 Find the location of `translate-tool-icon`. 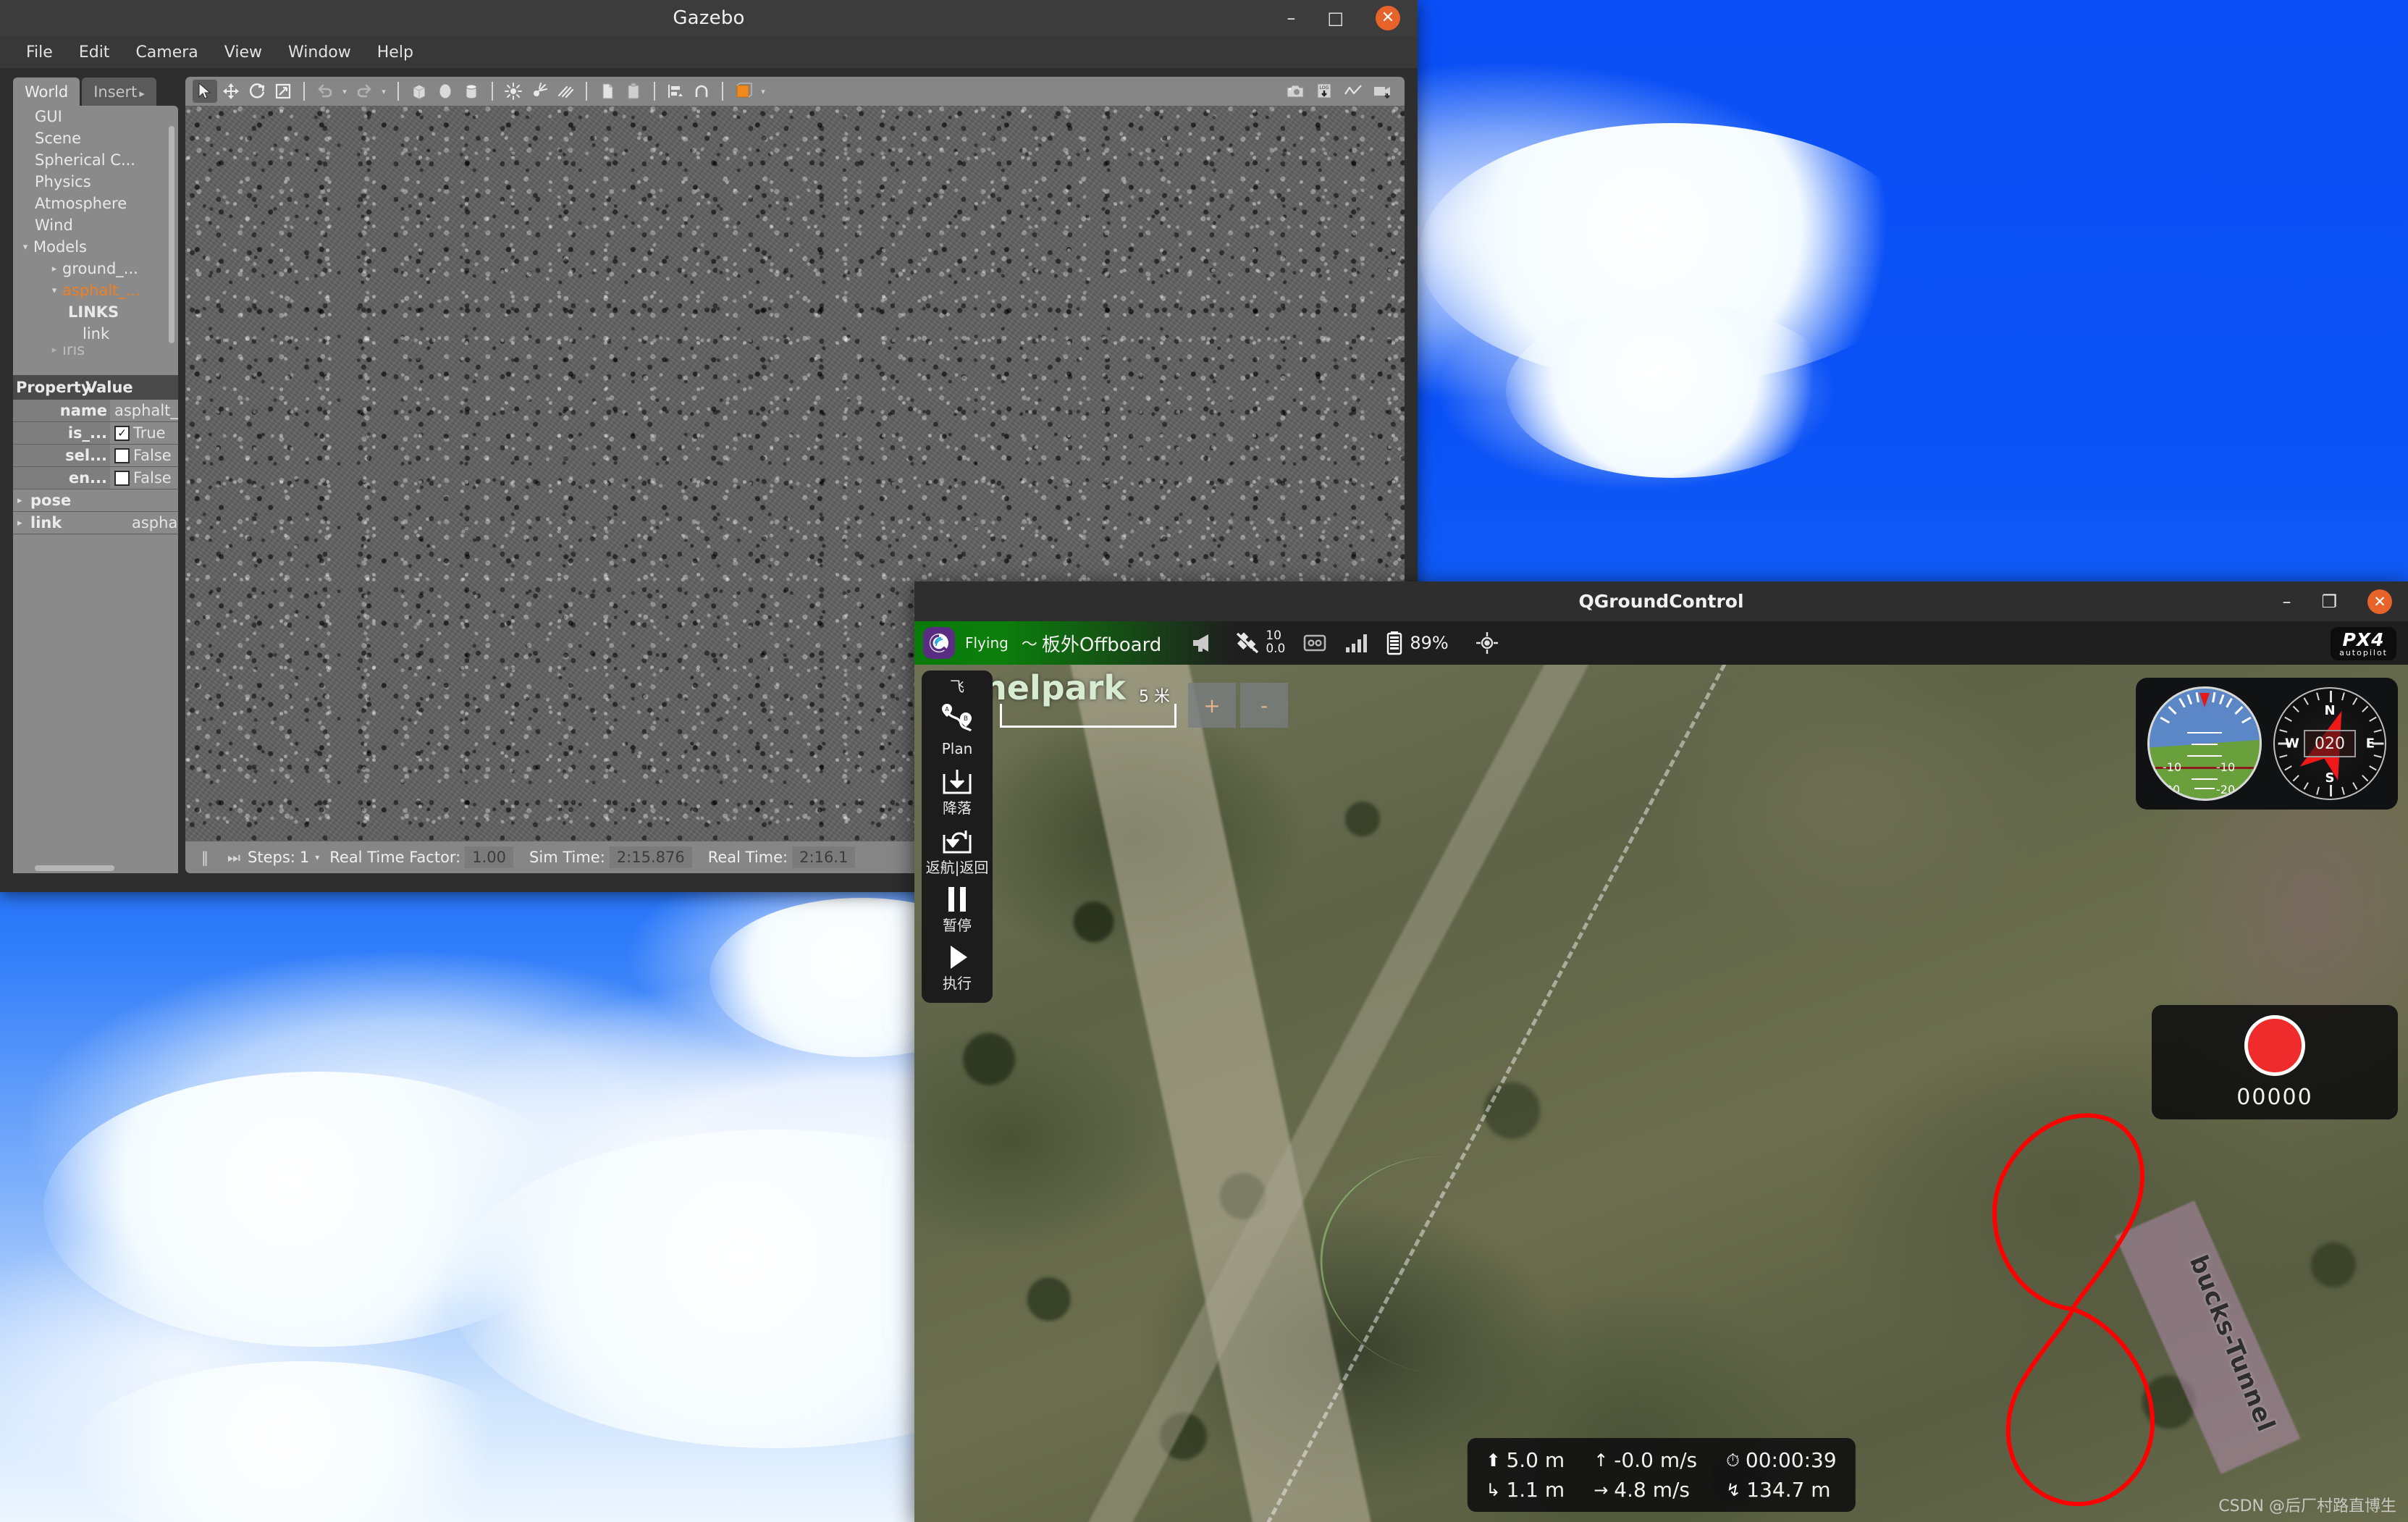

translate-tool-icon is located at coordinates (231, 91).